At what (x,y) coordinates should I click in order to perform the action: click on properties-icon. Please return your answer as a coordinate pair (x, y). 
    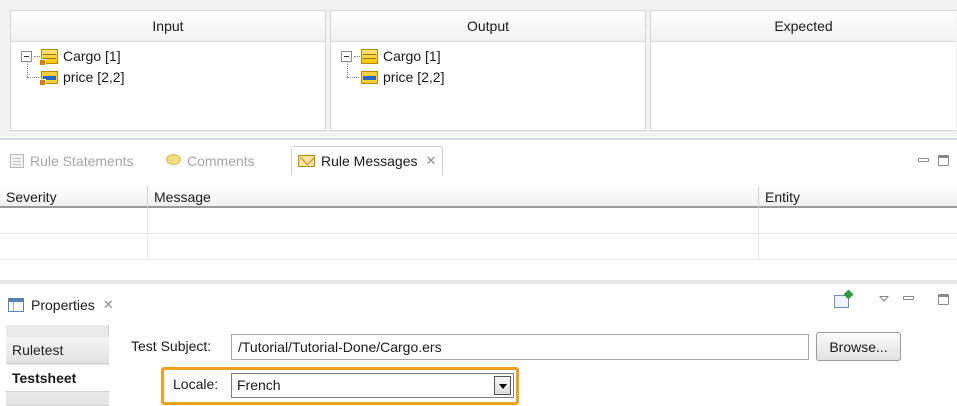
    Looking at the image, I should click on (16, 305).